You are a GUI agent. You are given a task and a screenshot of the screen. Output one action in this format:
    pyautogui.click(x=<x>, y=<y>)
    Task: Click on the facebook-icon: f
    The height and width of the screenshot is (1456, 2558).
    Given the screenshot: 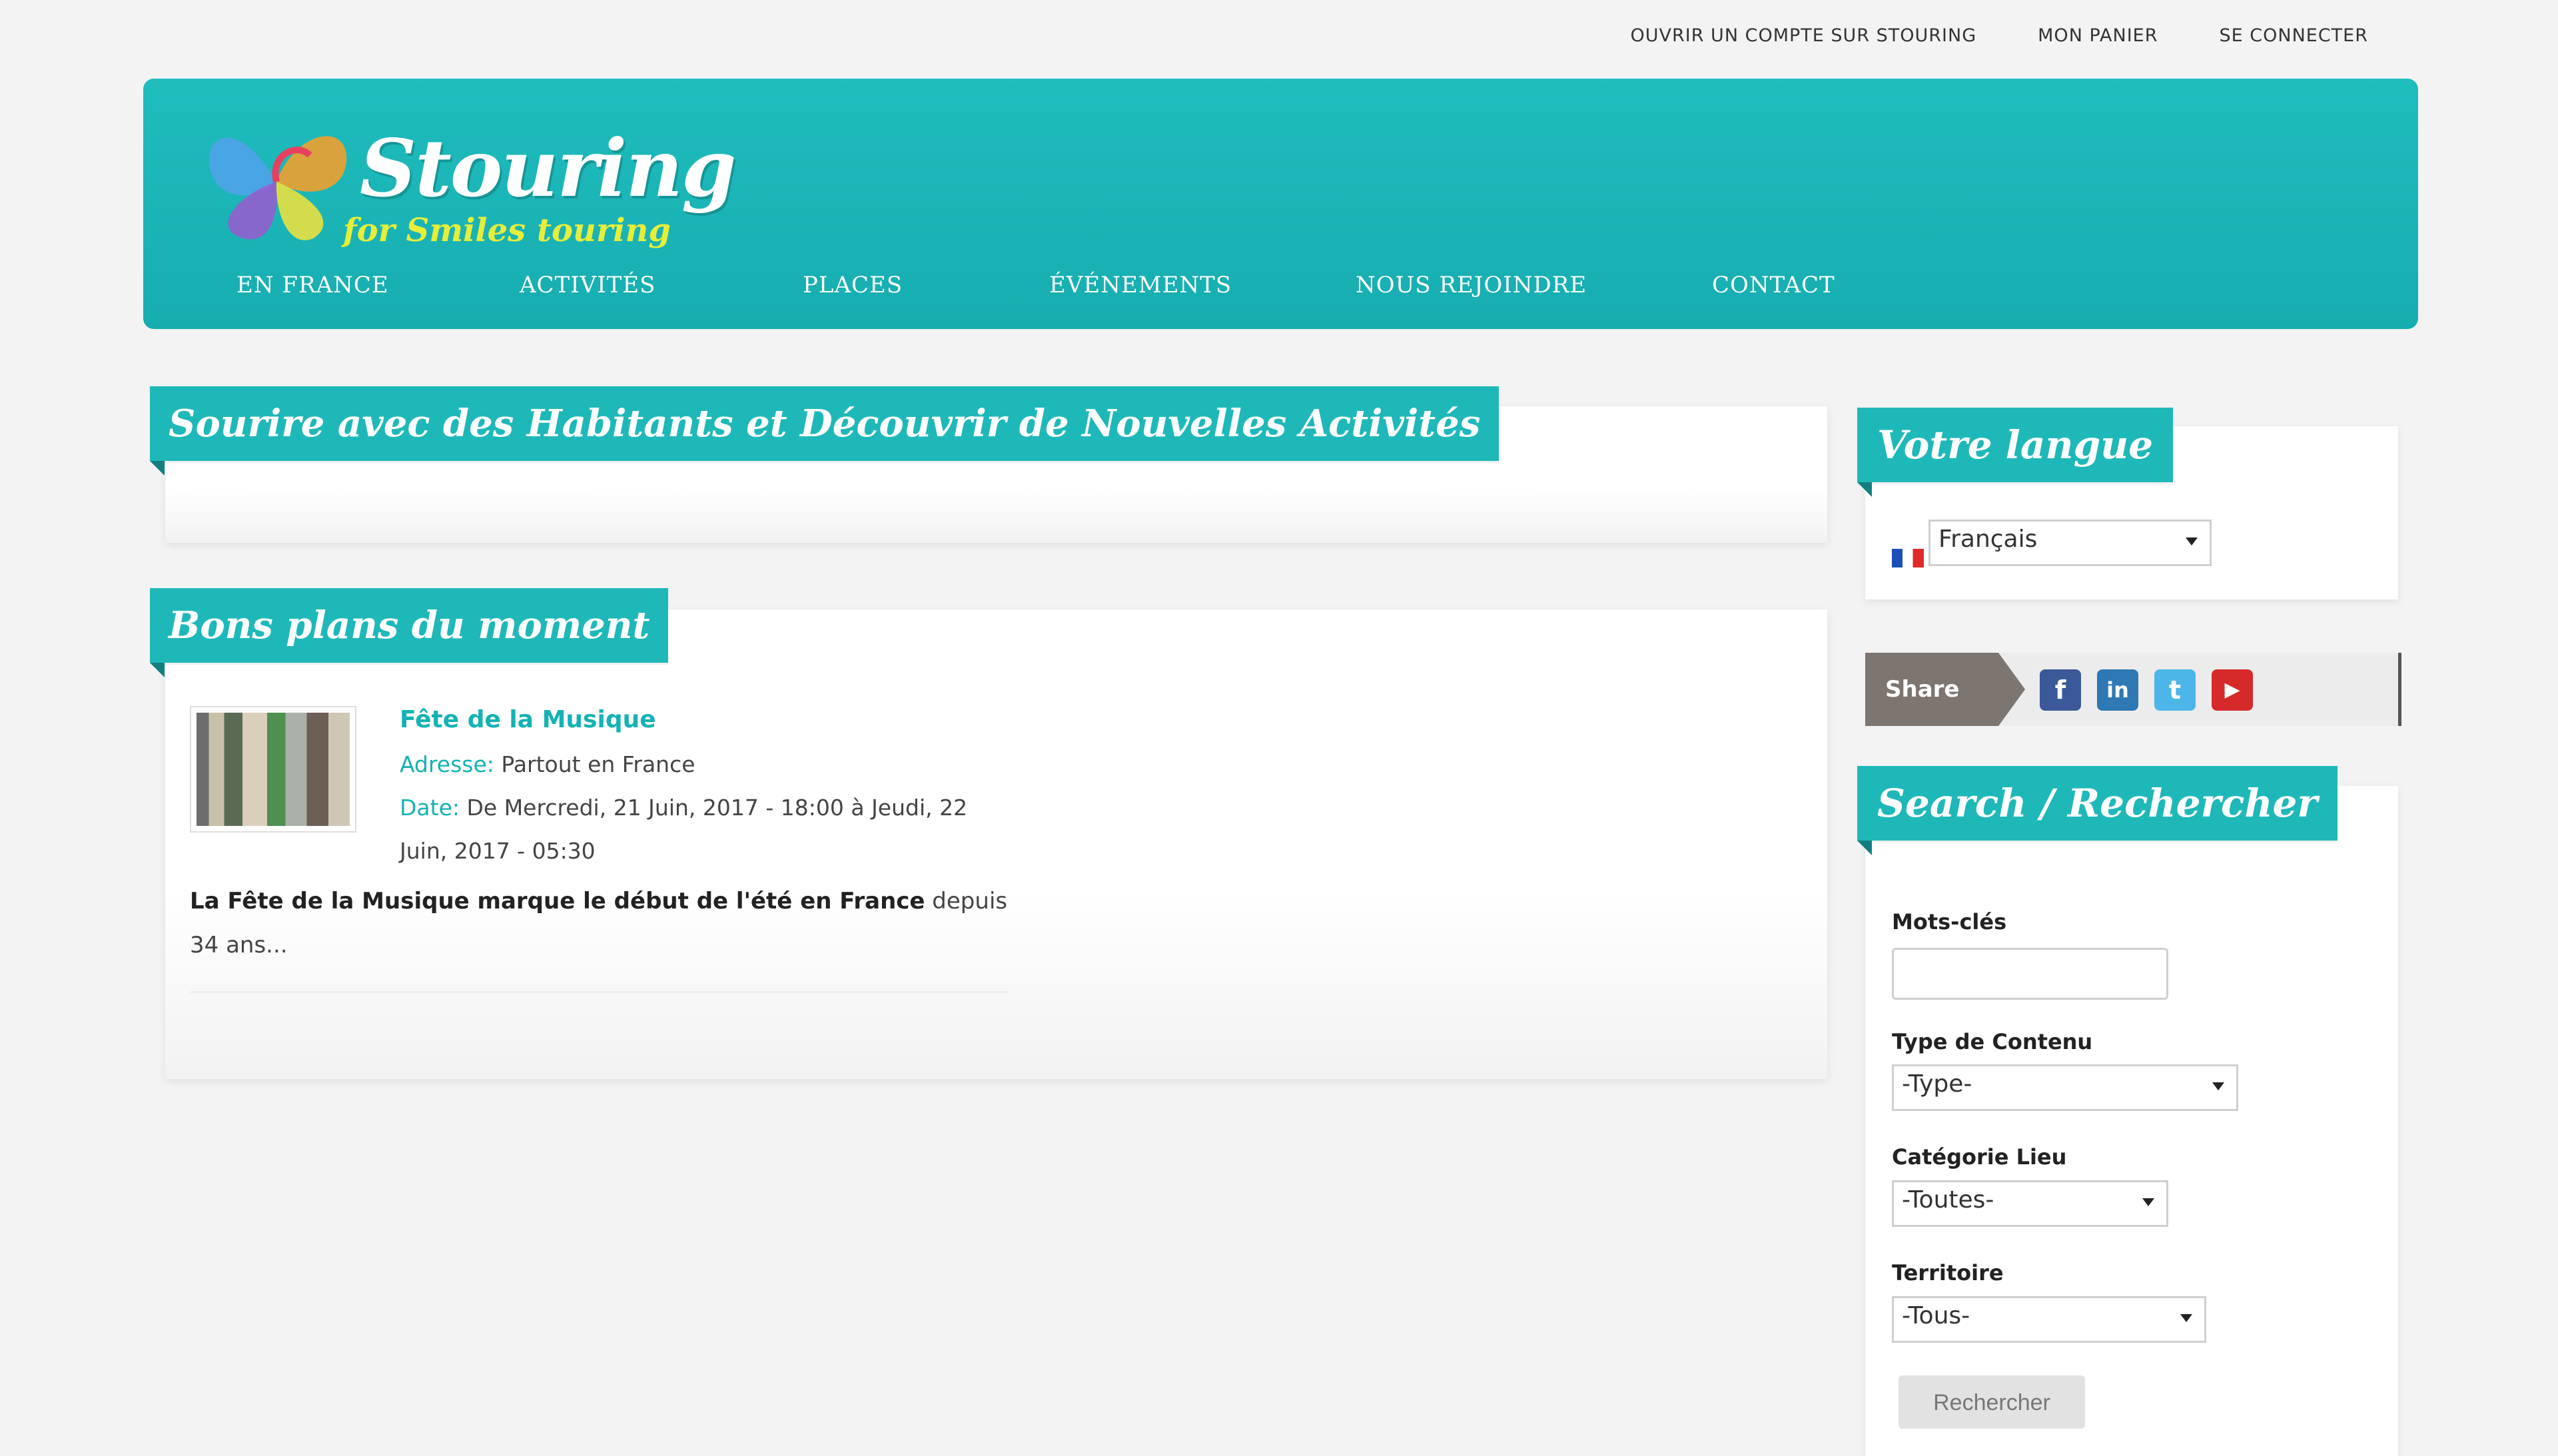 What is the action you would take?
    pyautogui.click(x=2060, y=690)
    